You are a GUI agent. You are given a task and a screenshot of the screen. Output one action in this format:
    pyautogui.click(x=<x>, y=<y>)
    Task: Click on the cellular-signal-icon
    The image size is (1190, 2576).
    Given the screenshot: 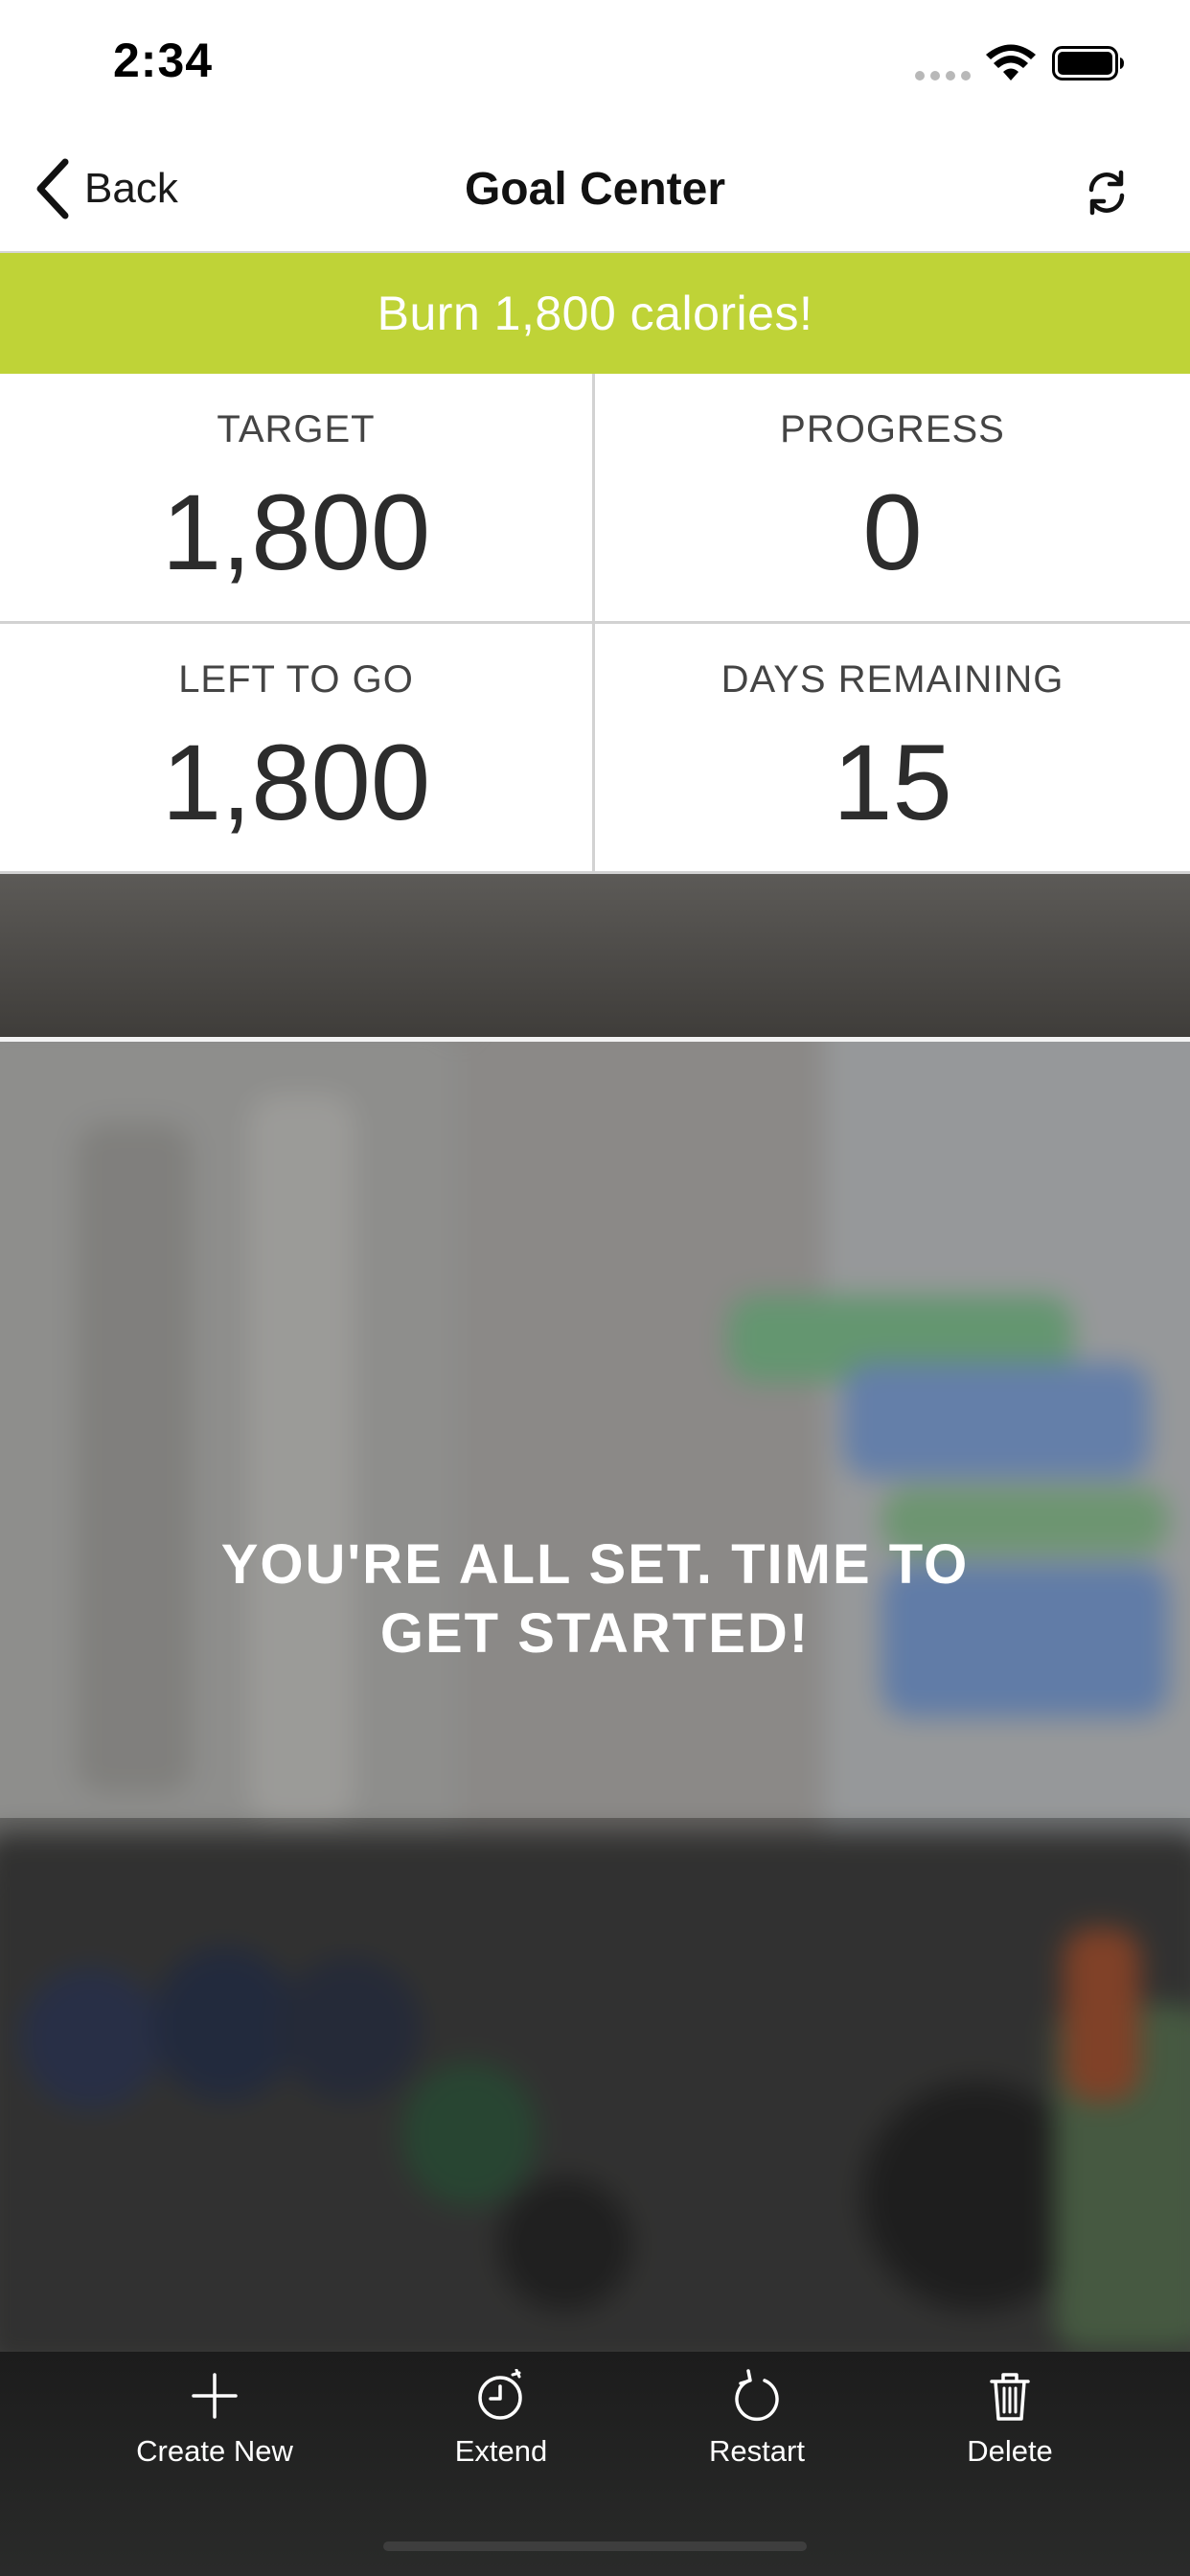 What is the action you would take?
    pyautogui.click(x=943, y=75)
    